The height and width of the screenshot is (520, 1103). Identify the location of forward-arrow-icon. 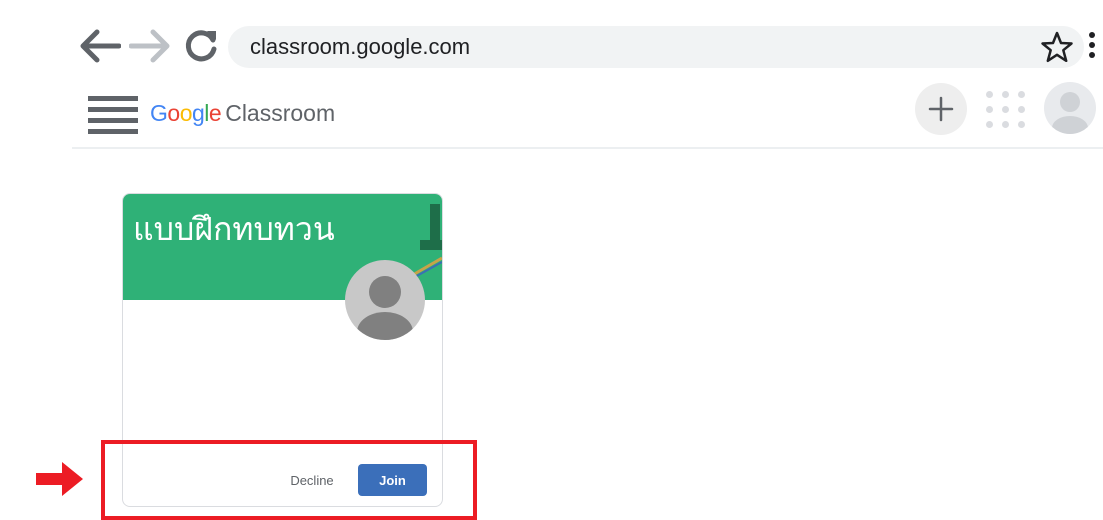
(151, 46).